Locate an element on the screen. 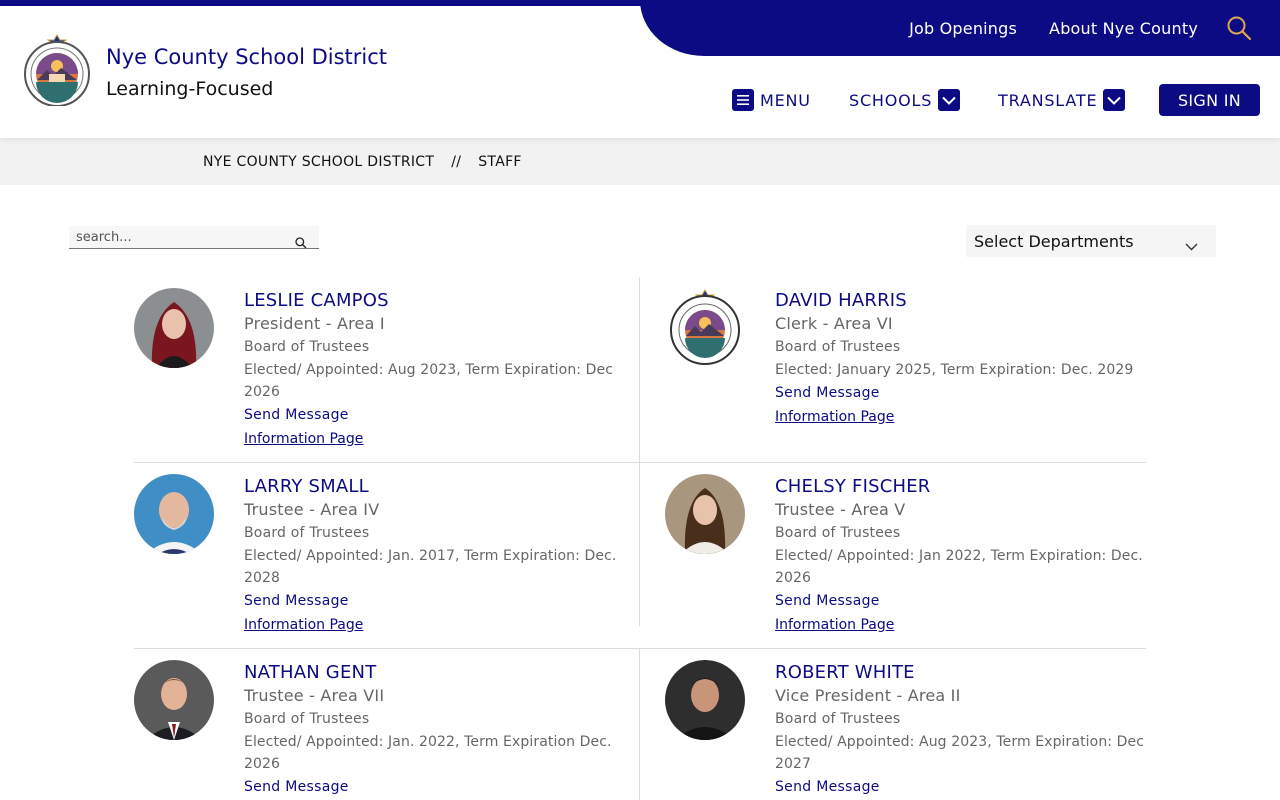 This screenshot has width=1280, height=800. utility-links: Job Openings About Nye County is located at coordinates (1064, 28).